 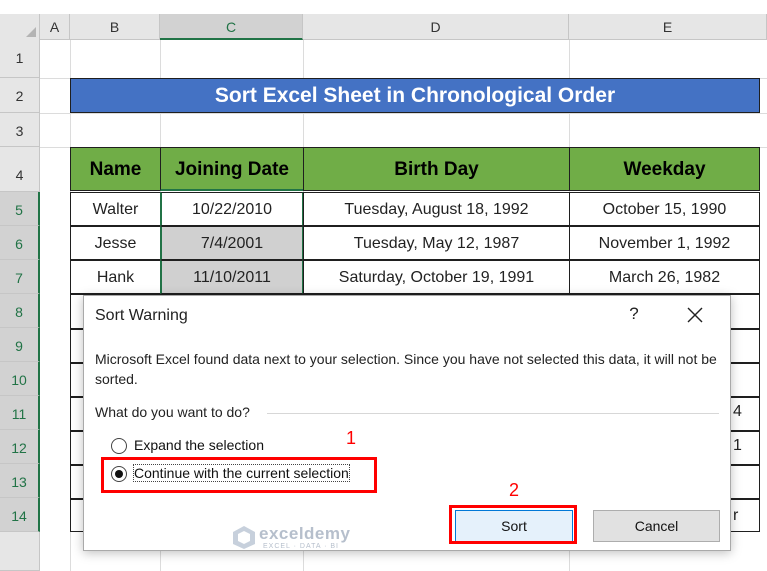 What do you see at coordinates (20, 277) in the screenshot?
I see `row-header-7: 7` at bounding box center [20, 277].